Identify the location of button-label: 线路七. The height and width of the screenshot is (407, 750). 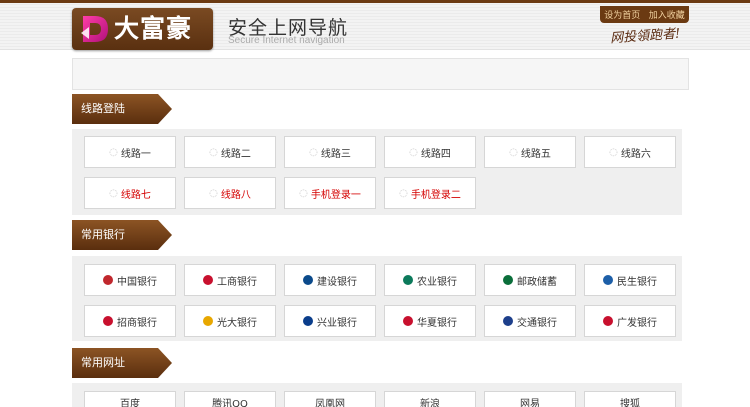
(135, 195).